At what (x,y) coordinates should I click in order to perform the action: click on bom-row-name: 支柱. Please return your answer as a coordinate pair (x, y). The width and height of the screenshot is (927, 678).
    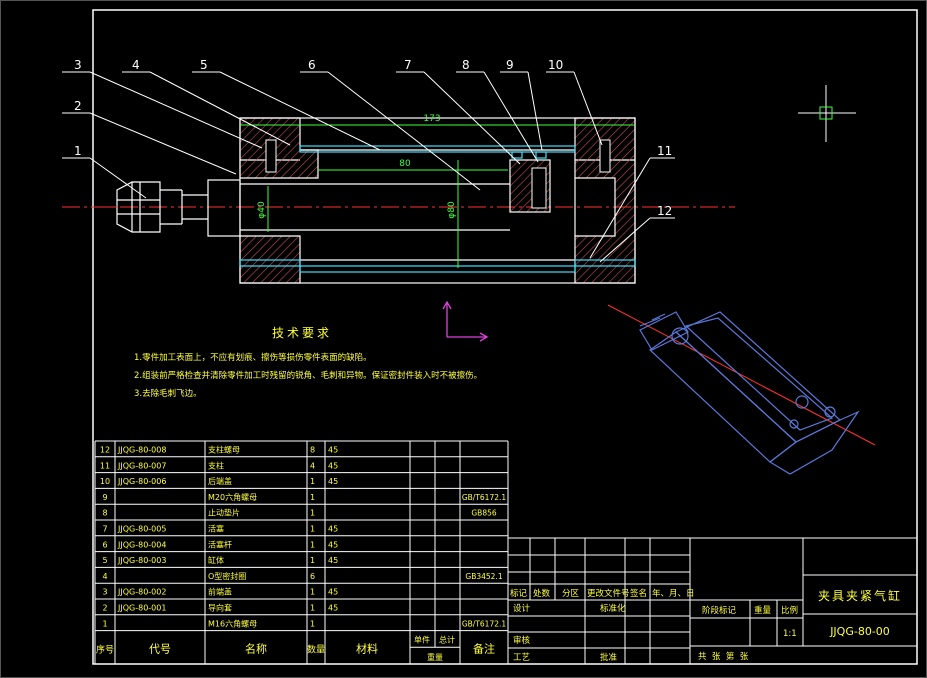
    Looking at the image, I should click on (216, 465).